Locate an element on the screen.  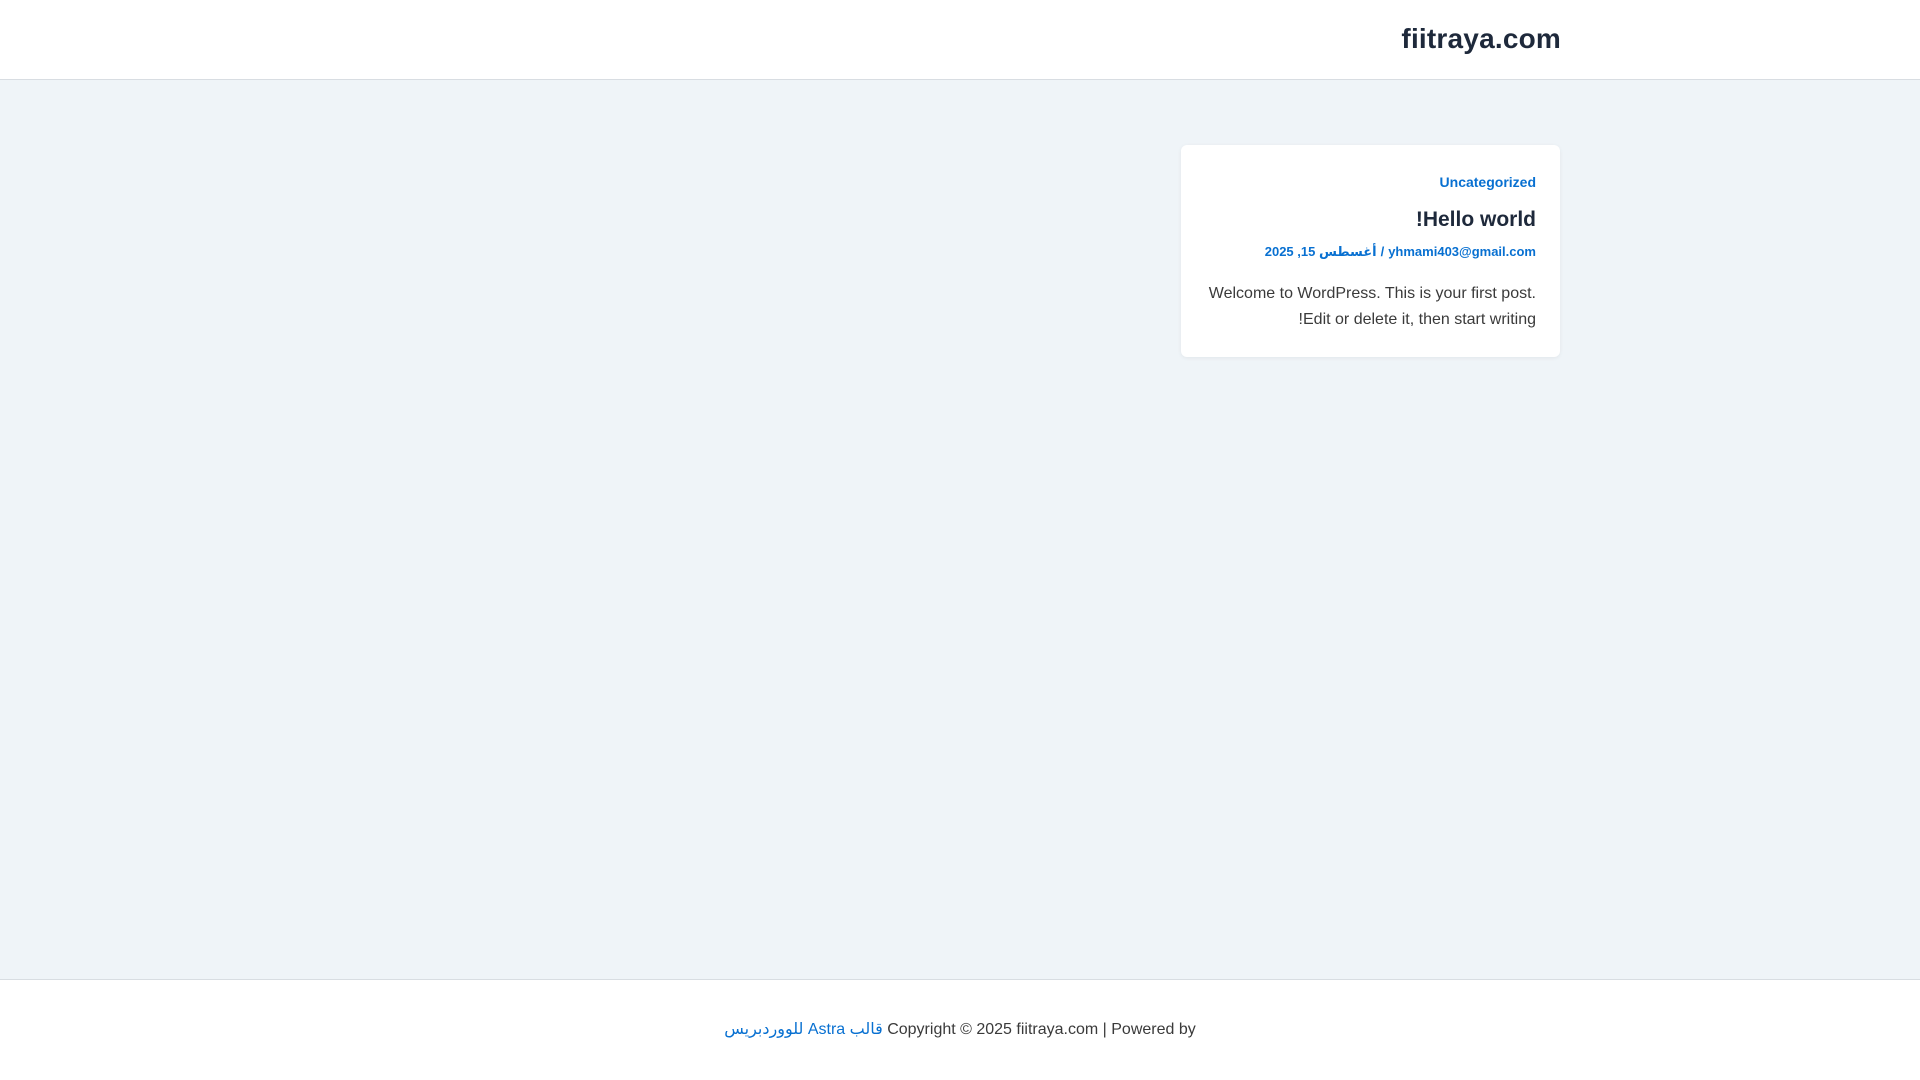
post-excerpt-line: Edit or delete it, then start writing! is located at coordinates (1417, 319).